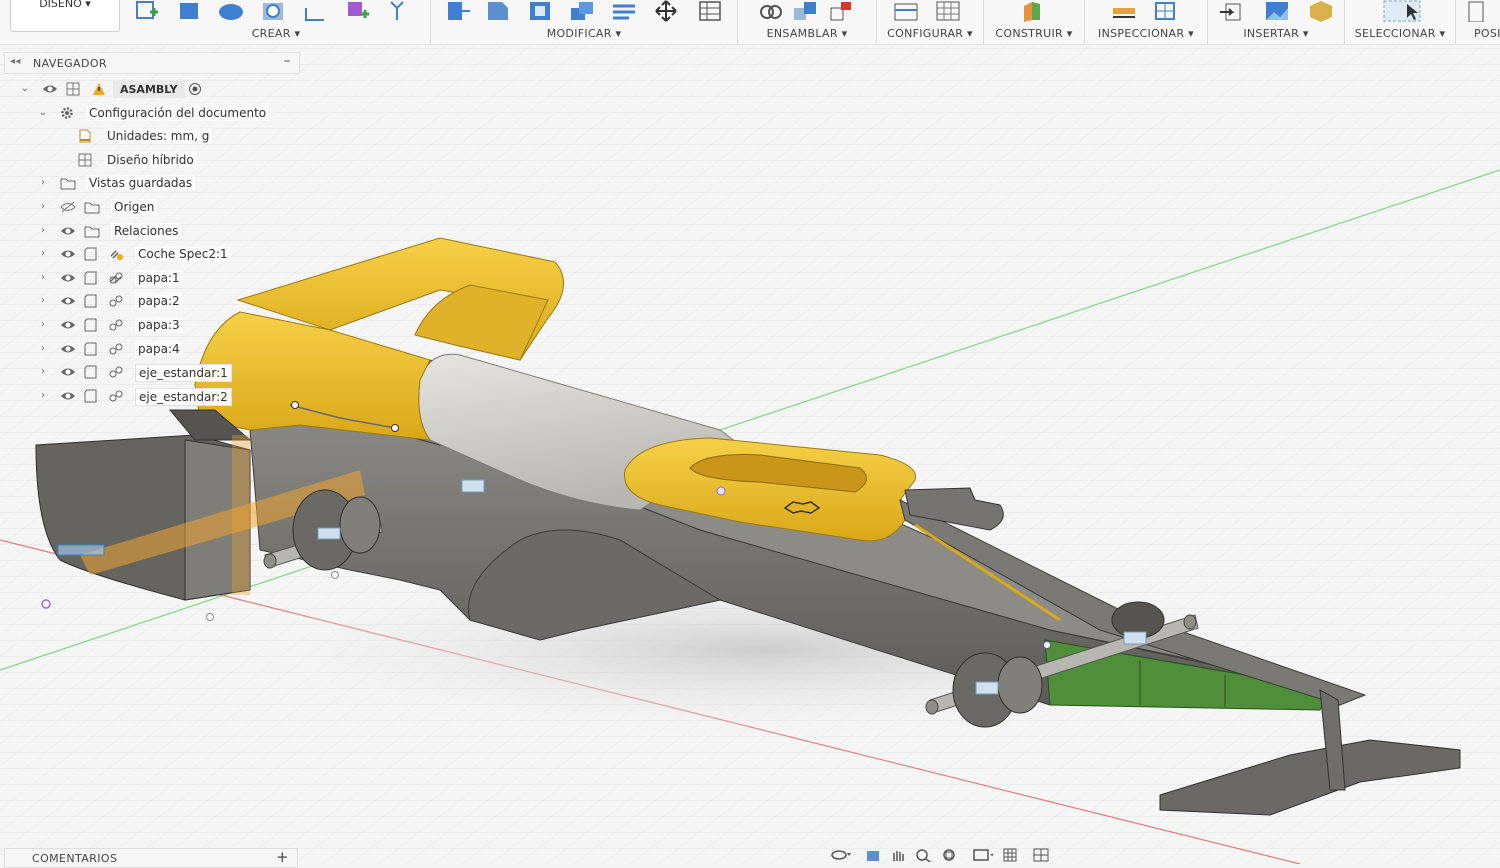 This screenshot has height=868, width=1500. I want to click on add-comment-button: +, so click(282, 857).